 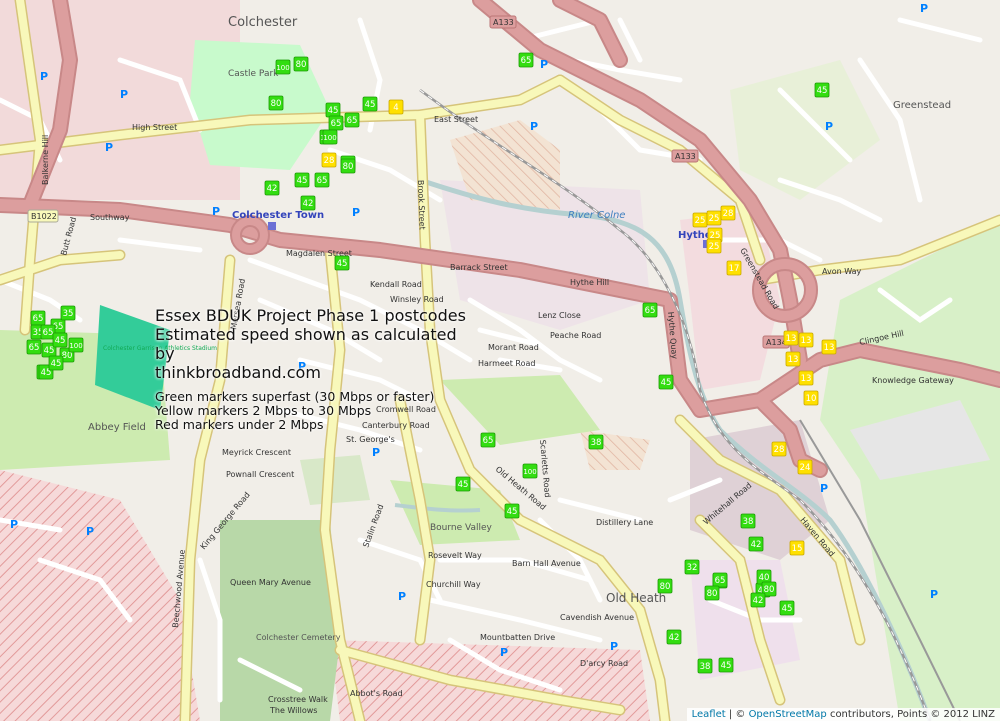 I want to click on road-label: Barn Hall Avenue, so click(x=546, y=563).